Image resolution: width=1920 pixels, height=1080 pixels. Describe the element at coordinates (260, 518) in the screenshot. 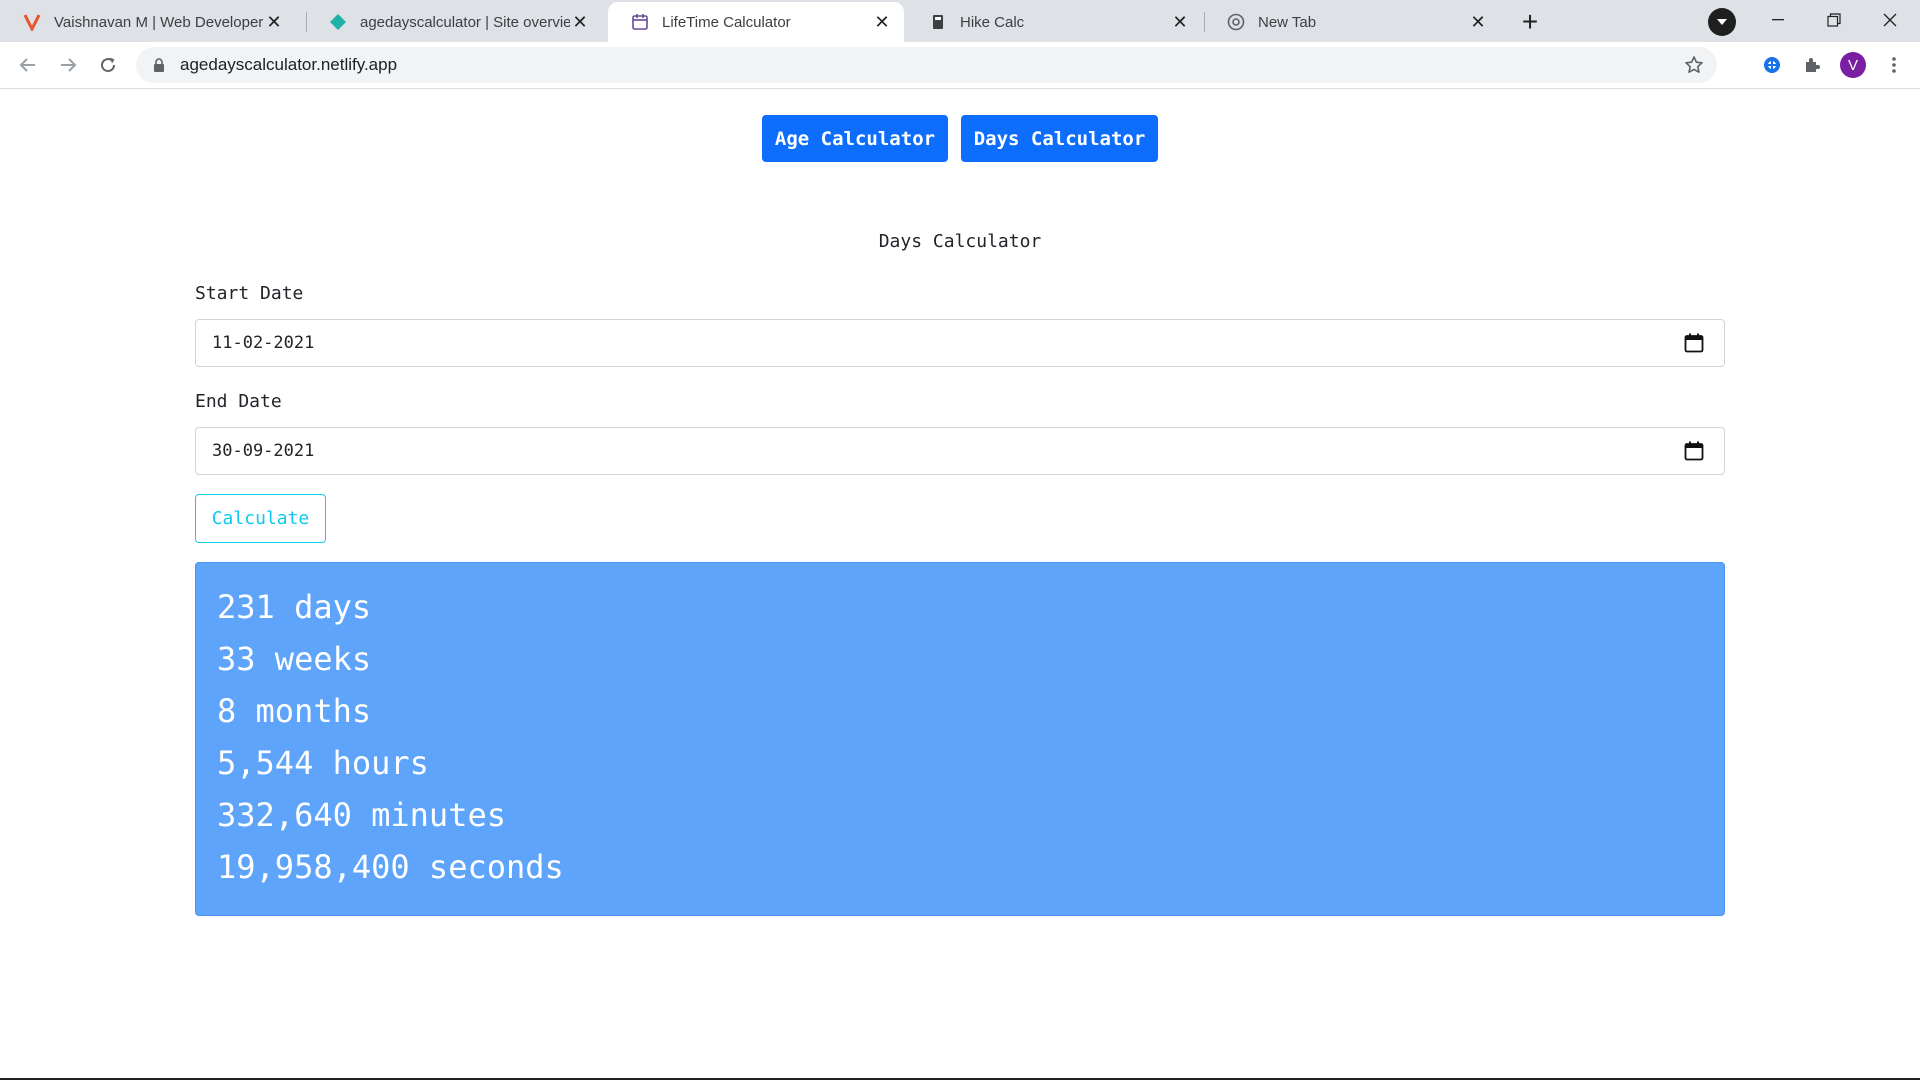

I see `calculate-button: Calculate` at that location.